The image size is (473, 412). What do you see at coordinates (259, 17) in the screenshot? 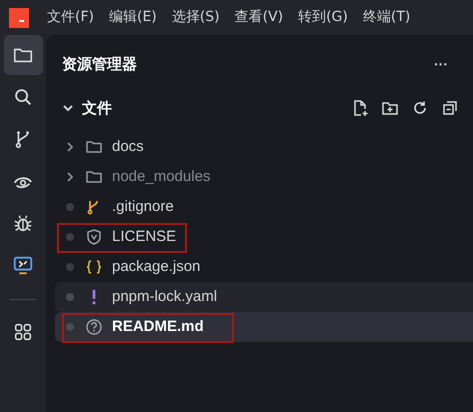
I see `menu-item: 查看(V)` at bounding box center [259, 17].